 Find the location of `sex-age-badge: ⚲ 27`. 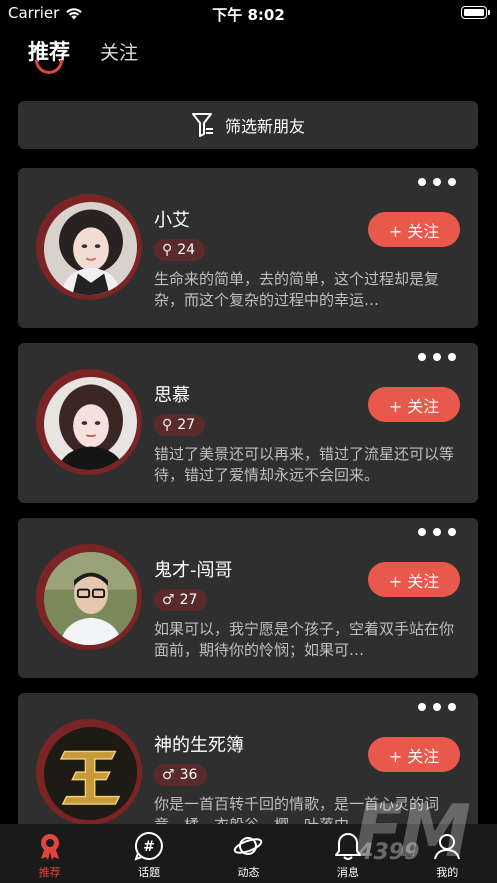

sex-age-badge: ⚲ 27 is located at coordinates (180, 425).